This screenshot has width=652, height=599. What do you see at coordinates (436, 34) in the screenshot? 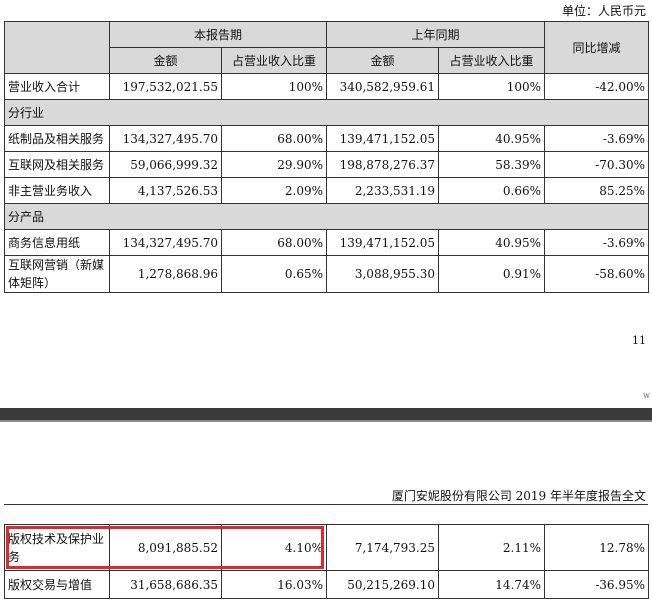
I see `header-prior-period: 上年同期` at bounding box center [436, 34].